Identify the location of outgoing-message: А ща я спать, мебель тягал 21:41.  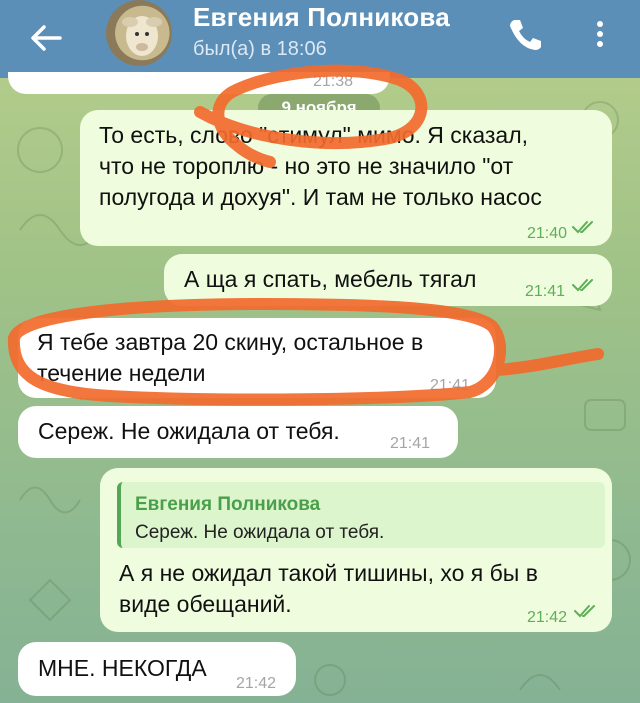
(388, 280).